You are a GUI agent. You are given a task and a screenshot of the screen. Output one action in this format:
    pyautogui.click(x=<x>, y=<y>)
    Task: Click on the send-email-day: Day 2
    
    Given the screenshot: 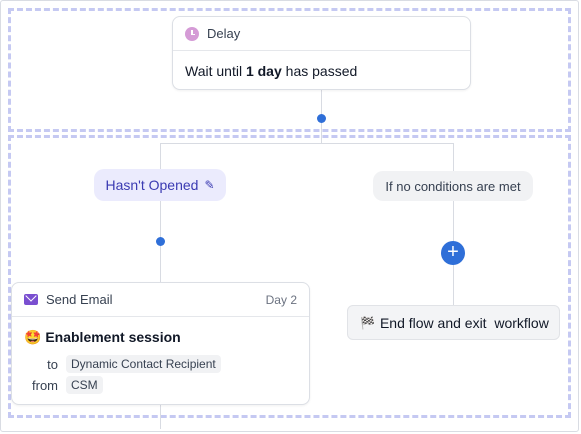 What is the action you would take?
    pyautogui.click(x=281, y=299)
    